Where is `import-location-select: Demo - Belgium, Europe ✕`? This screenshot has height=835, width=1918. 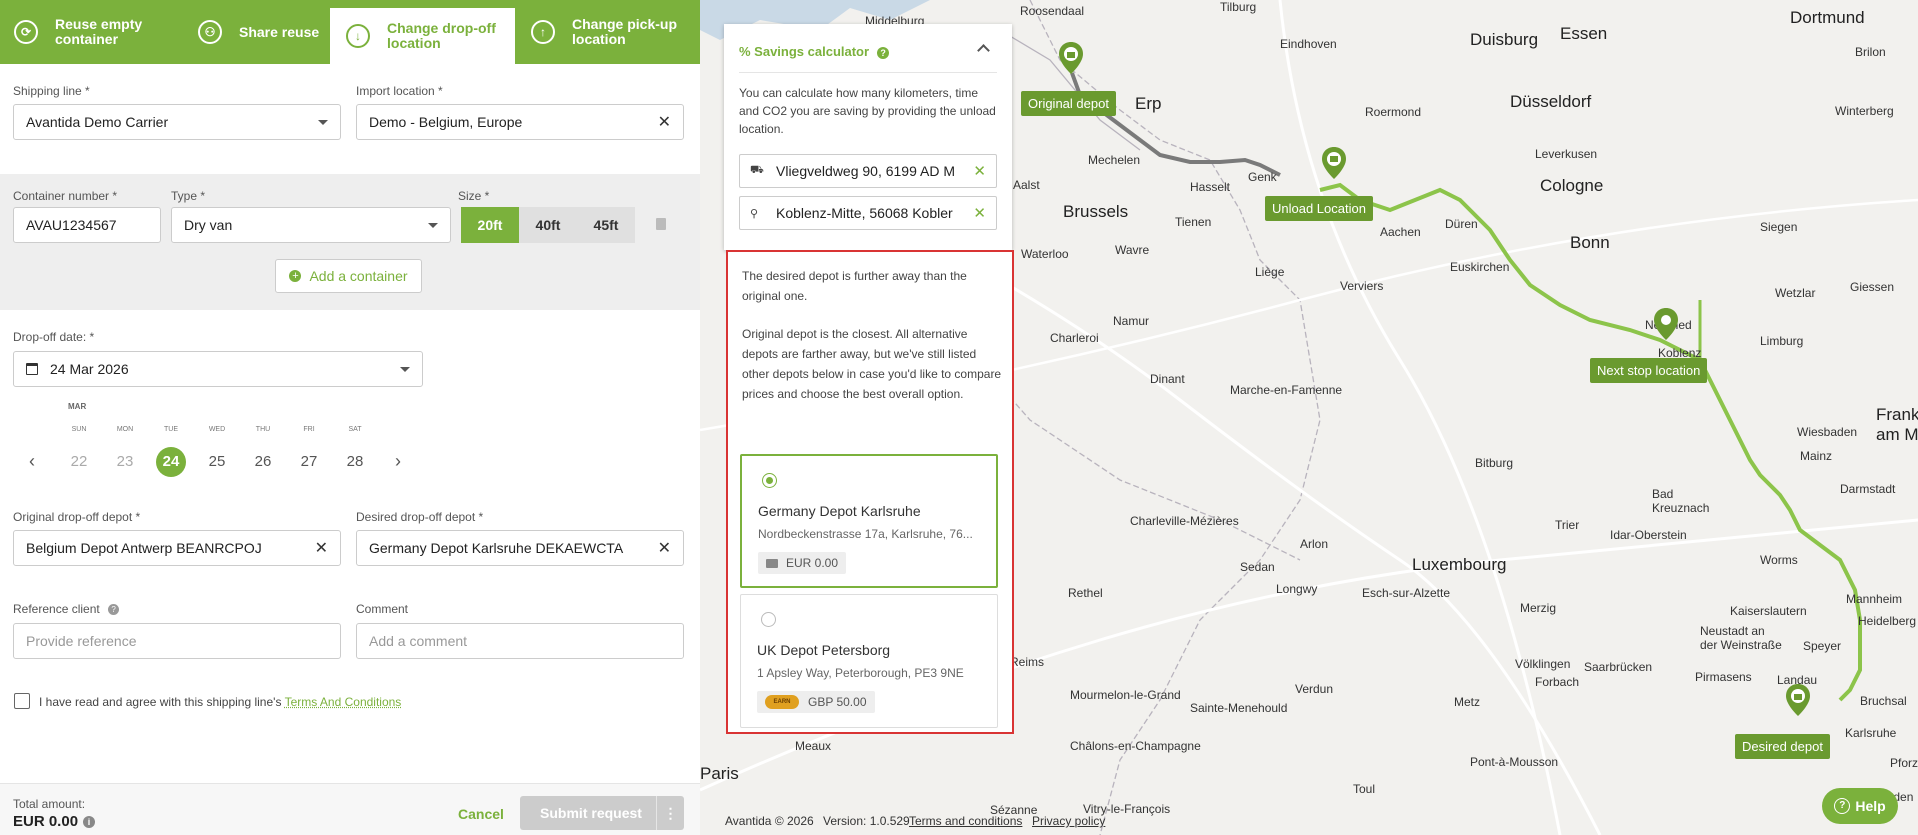 import-location-select: Demo - Belgium, Europe ✕ is located at coordinates (520, 122).